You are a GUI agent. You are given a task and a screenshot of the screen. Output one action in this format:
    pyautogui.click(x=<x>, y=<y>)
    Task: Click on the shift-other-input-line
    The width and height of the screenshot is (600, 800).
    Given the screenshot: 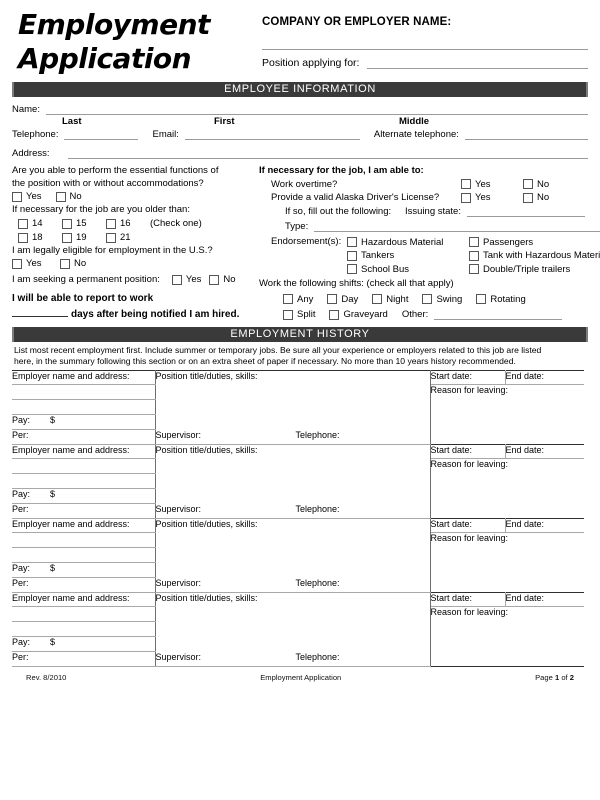 What is the action you would take?
    pyautogui.click(x=498, y=315)
    